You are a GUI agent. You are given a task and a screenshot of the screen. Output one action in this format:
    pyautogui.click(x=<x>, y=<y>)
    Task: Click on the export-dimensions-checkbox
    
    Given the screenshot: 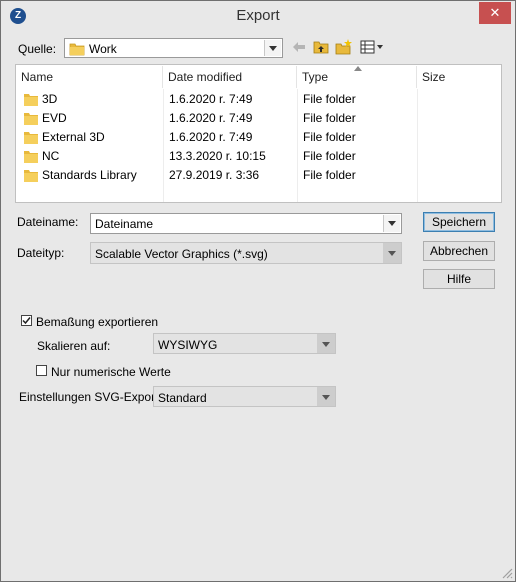 What is the action you would take?
    pyautogui.click(x=26, y=320)
    